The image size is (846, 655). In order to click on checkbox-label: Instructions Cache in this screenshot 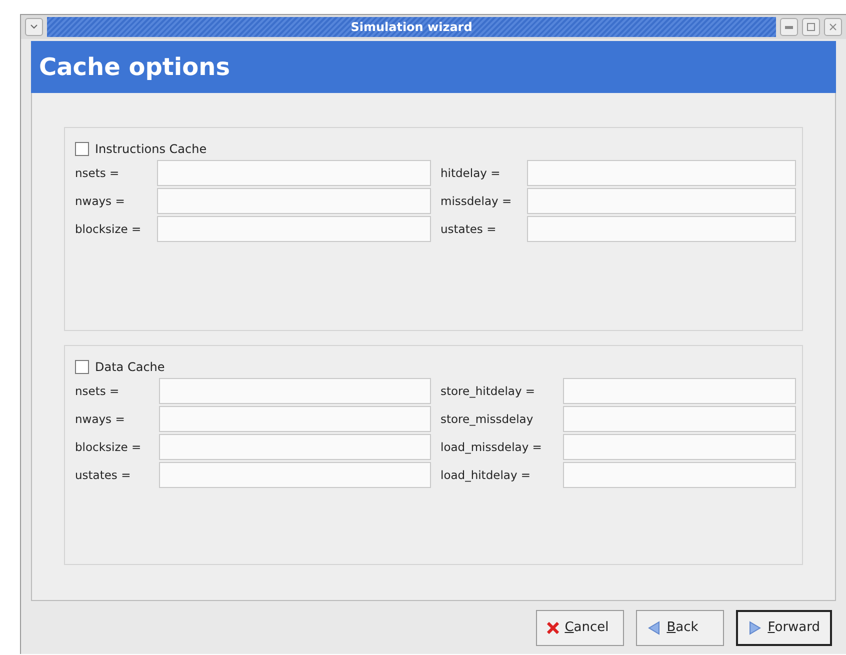, I will do `click(151, 149)`.